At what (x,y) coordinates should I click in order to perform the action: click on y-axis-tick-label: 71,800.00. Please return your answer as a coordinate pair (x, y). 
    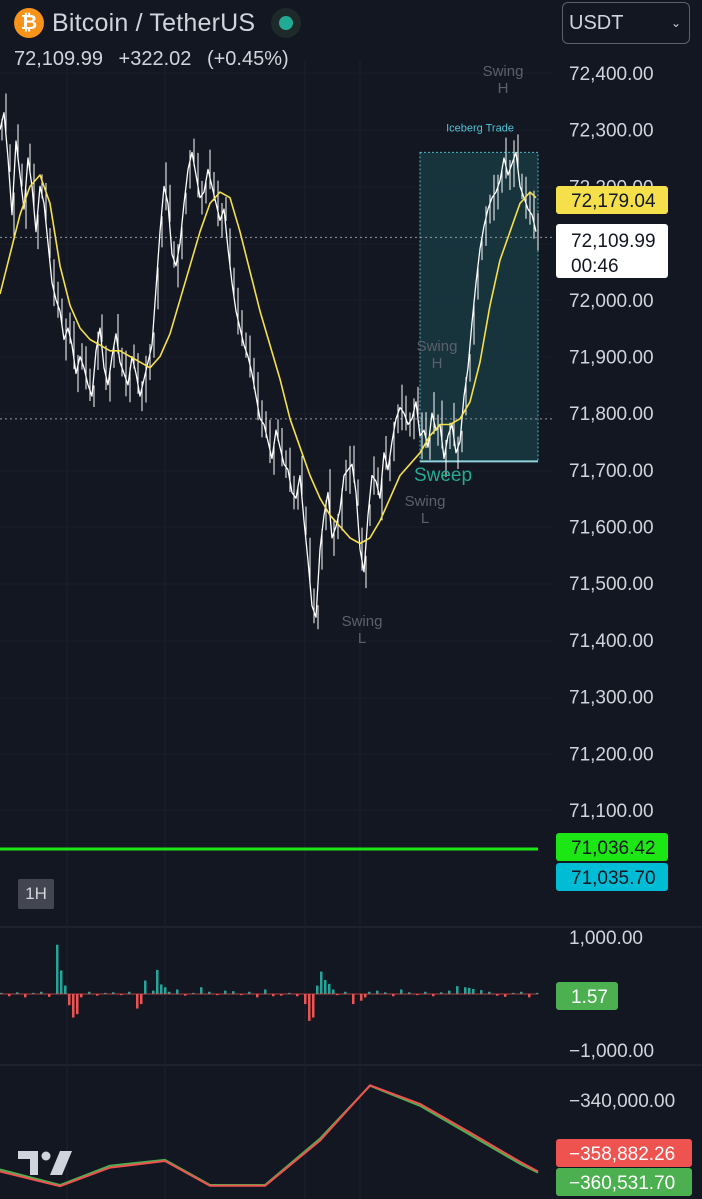
    Looking at the image, I should click on (611, 414).